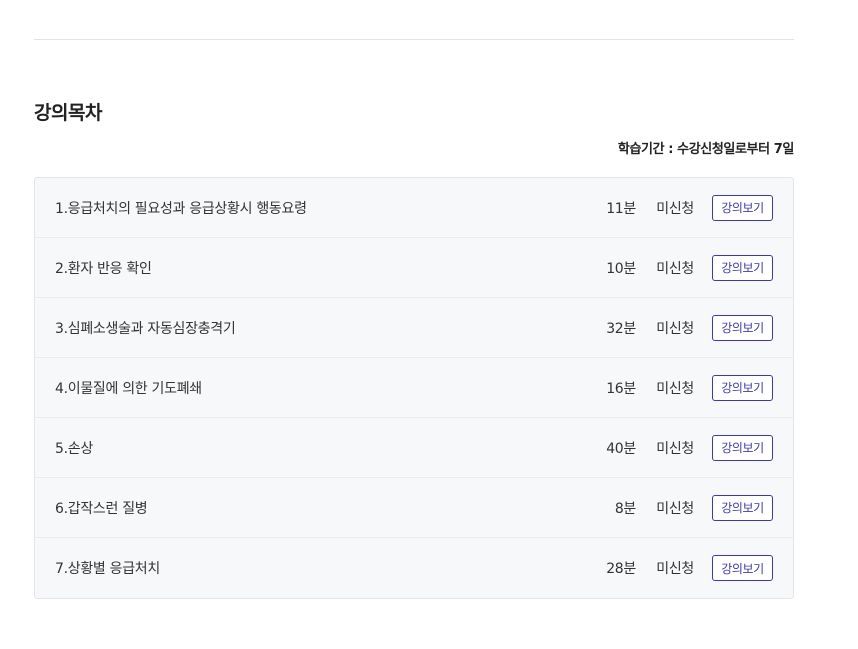 This screenshot has height=649, width=858. I want to click on lecture-row: 1.응급처치의 필요성과 응급상황시 행동요령 11분 미신청 강의보기, so click(414, 208).